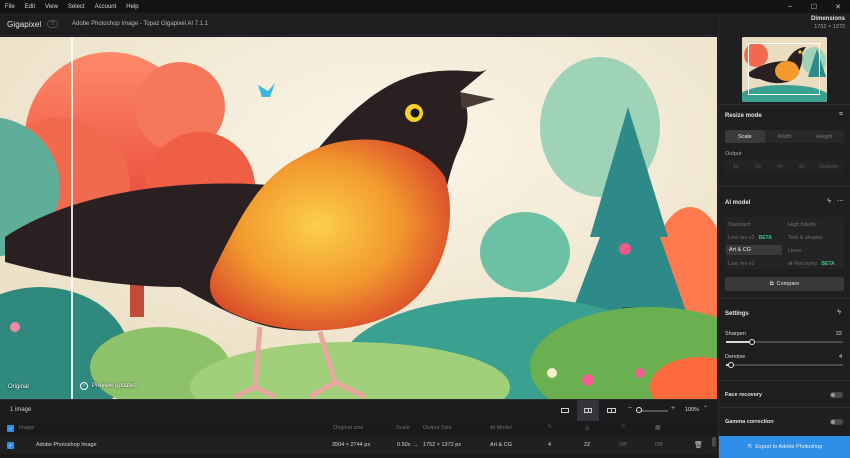 The image size is (850, 458). Describe the element at coordinates (733, 154) in the screenshot. I see `output-label: Output` at that location.